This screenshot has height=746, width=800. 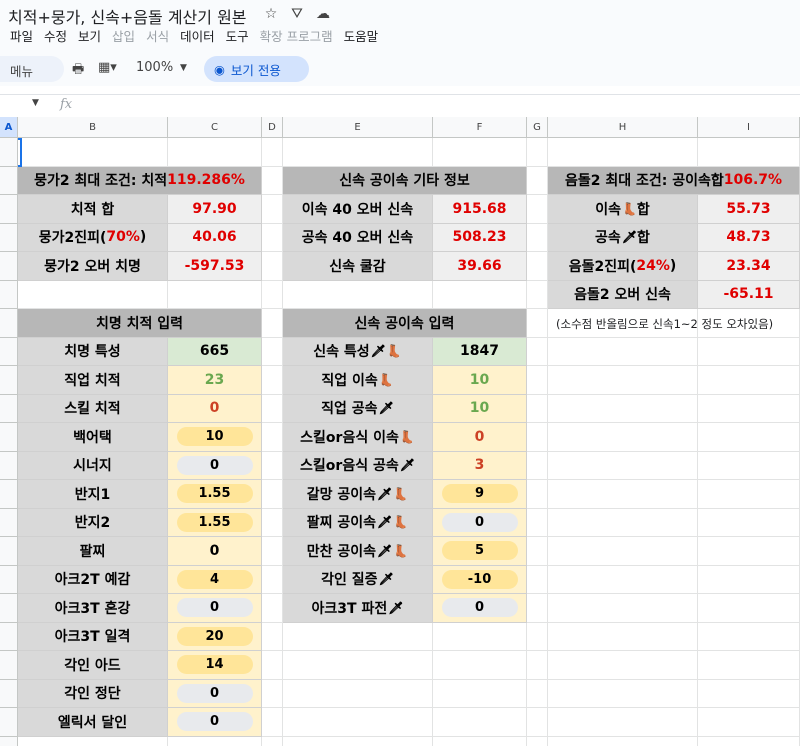 What do you see at coordinates (479, 351) in the screenshot?
I see `cell-text: 1847` at bounding box center [479, 351].